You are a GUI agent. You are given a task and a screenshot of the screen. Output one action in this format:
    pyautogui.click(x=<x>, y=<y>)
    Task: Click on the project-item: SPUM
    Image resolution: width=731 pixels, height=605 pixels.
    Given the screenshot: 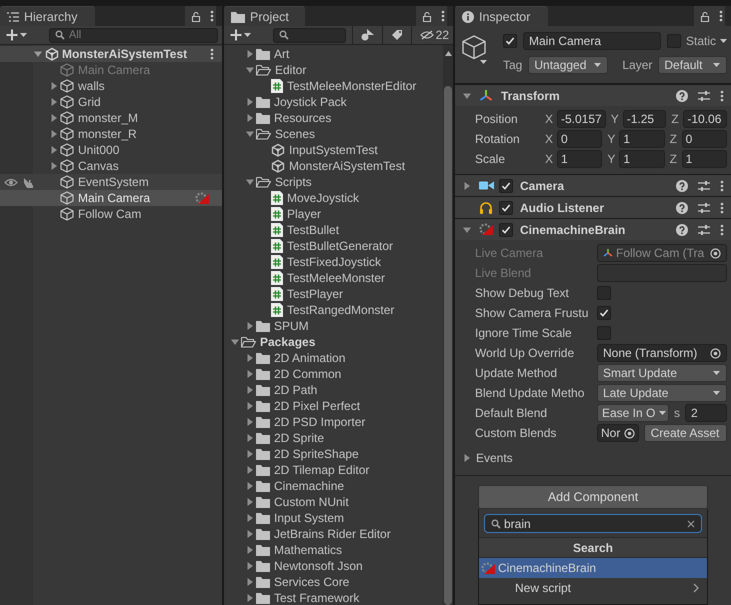 What is the action you would take?
    pyautogui.click(x=333, y=326)
    